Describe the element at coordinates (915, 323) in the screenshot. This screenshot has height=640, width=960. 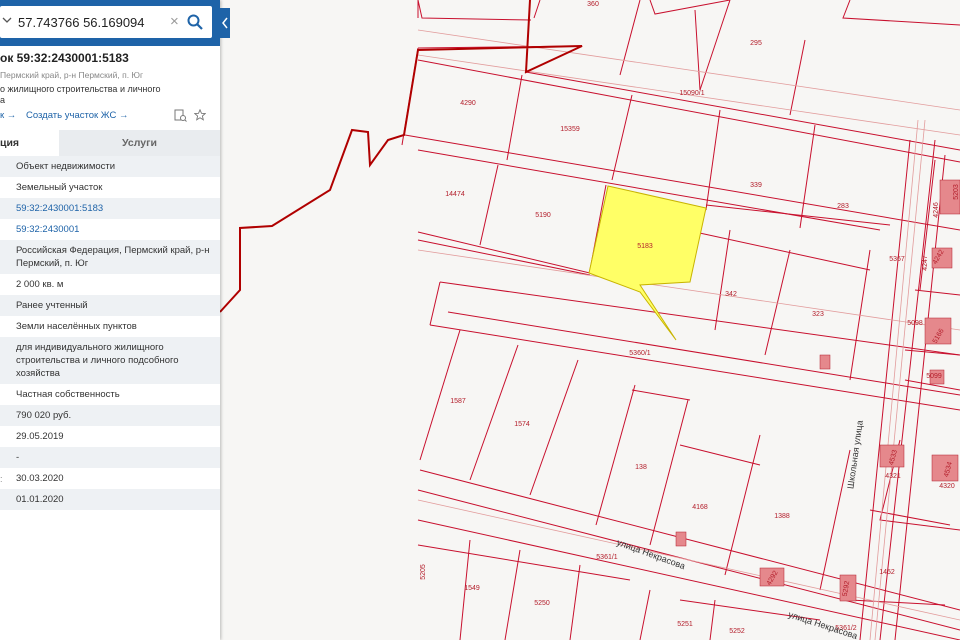
I see `parcel-number-label: 5098` at that location.